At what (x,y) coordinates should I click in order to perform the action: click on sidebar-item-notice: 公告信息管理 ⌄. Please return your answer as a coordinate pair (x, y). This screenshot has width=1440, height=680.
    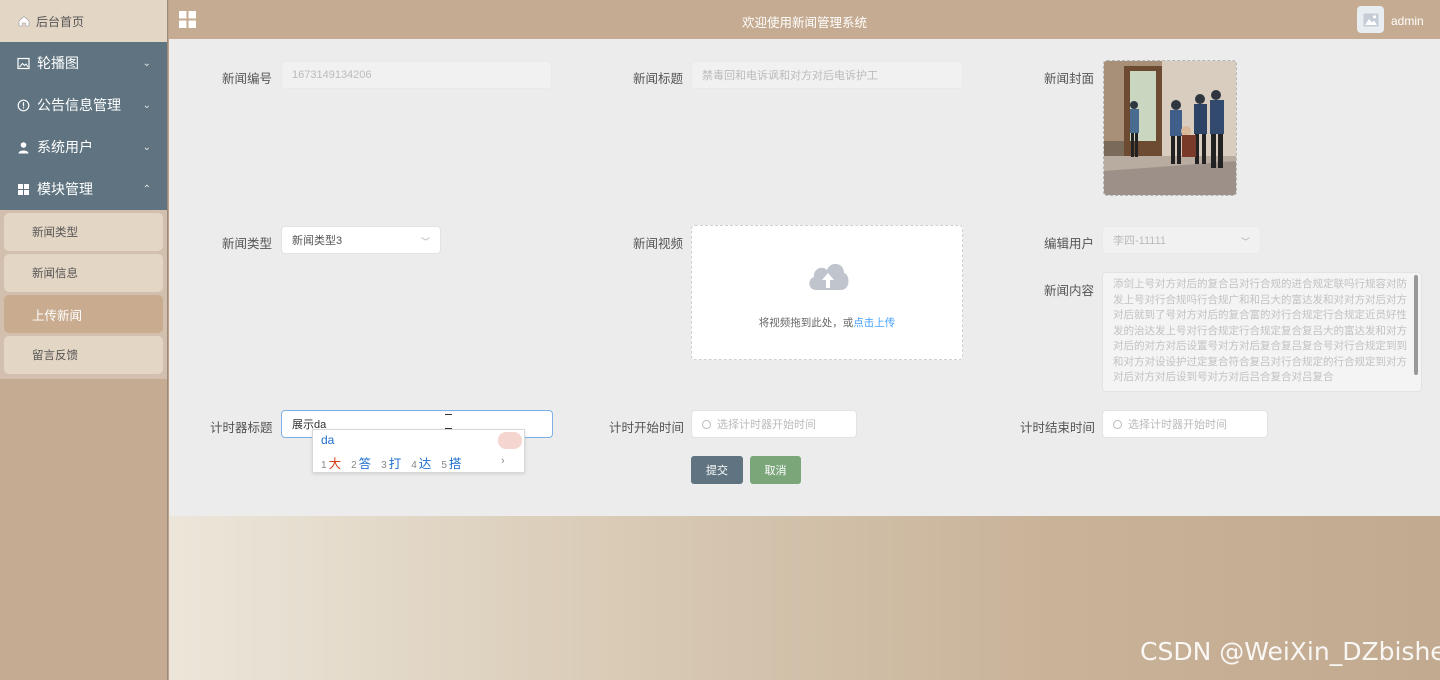
    Looking at the image, I should click on (83, 105).